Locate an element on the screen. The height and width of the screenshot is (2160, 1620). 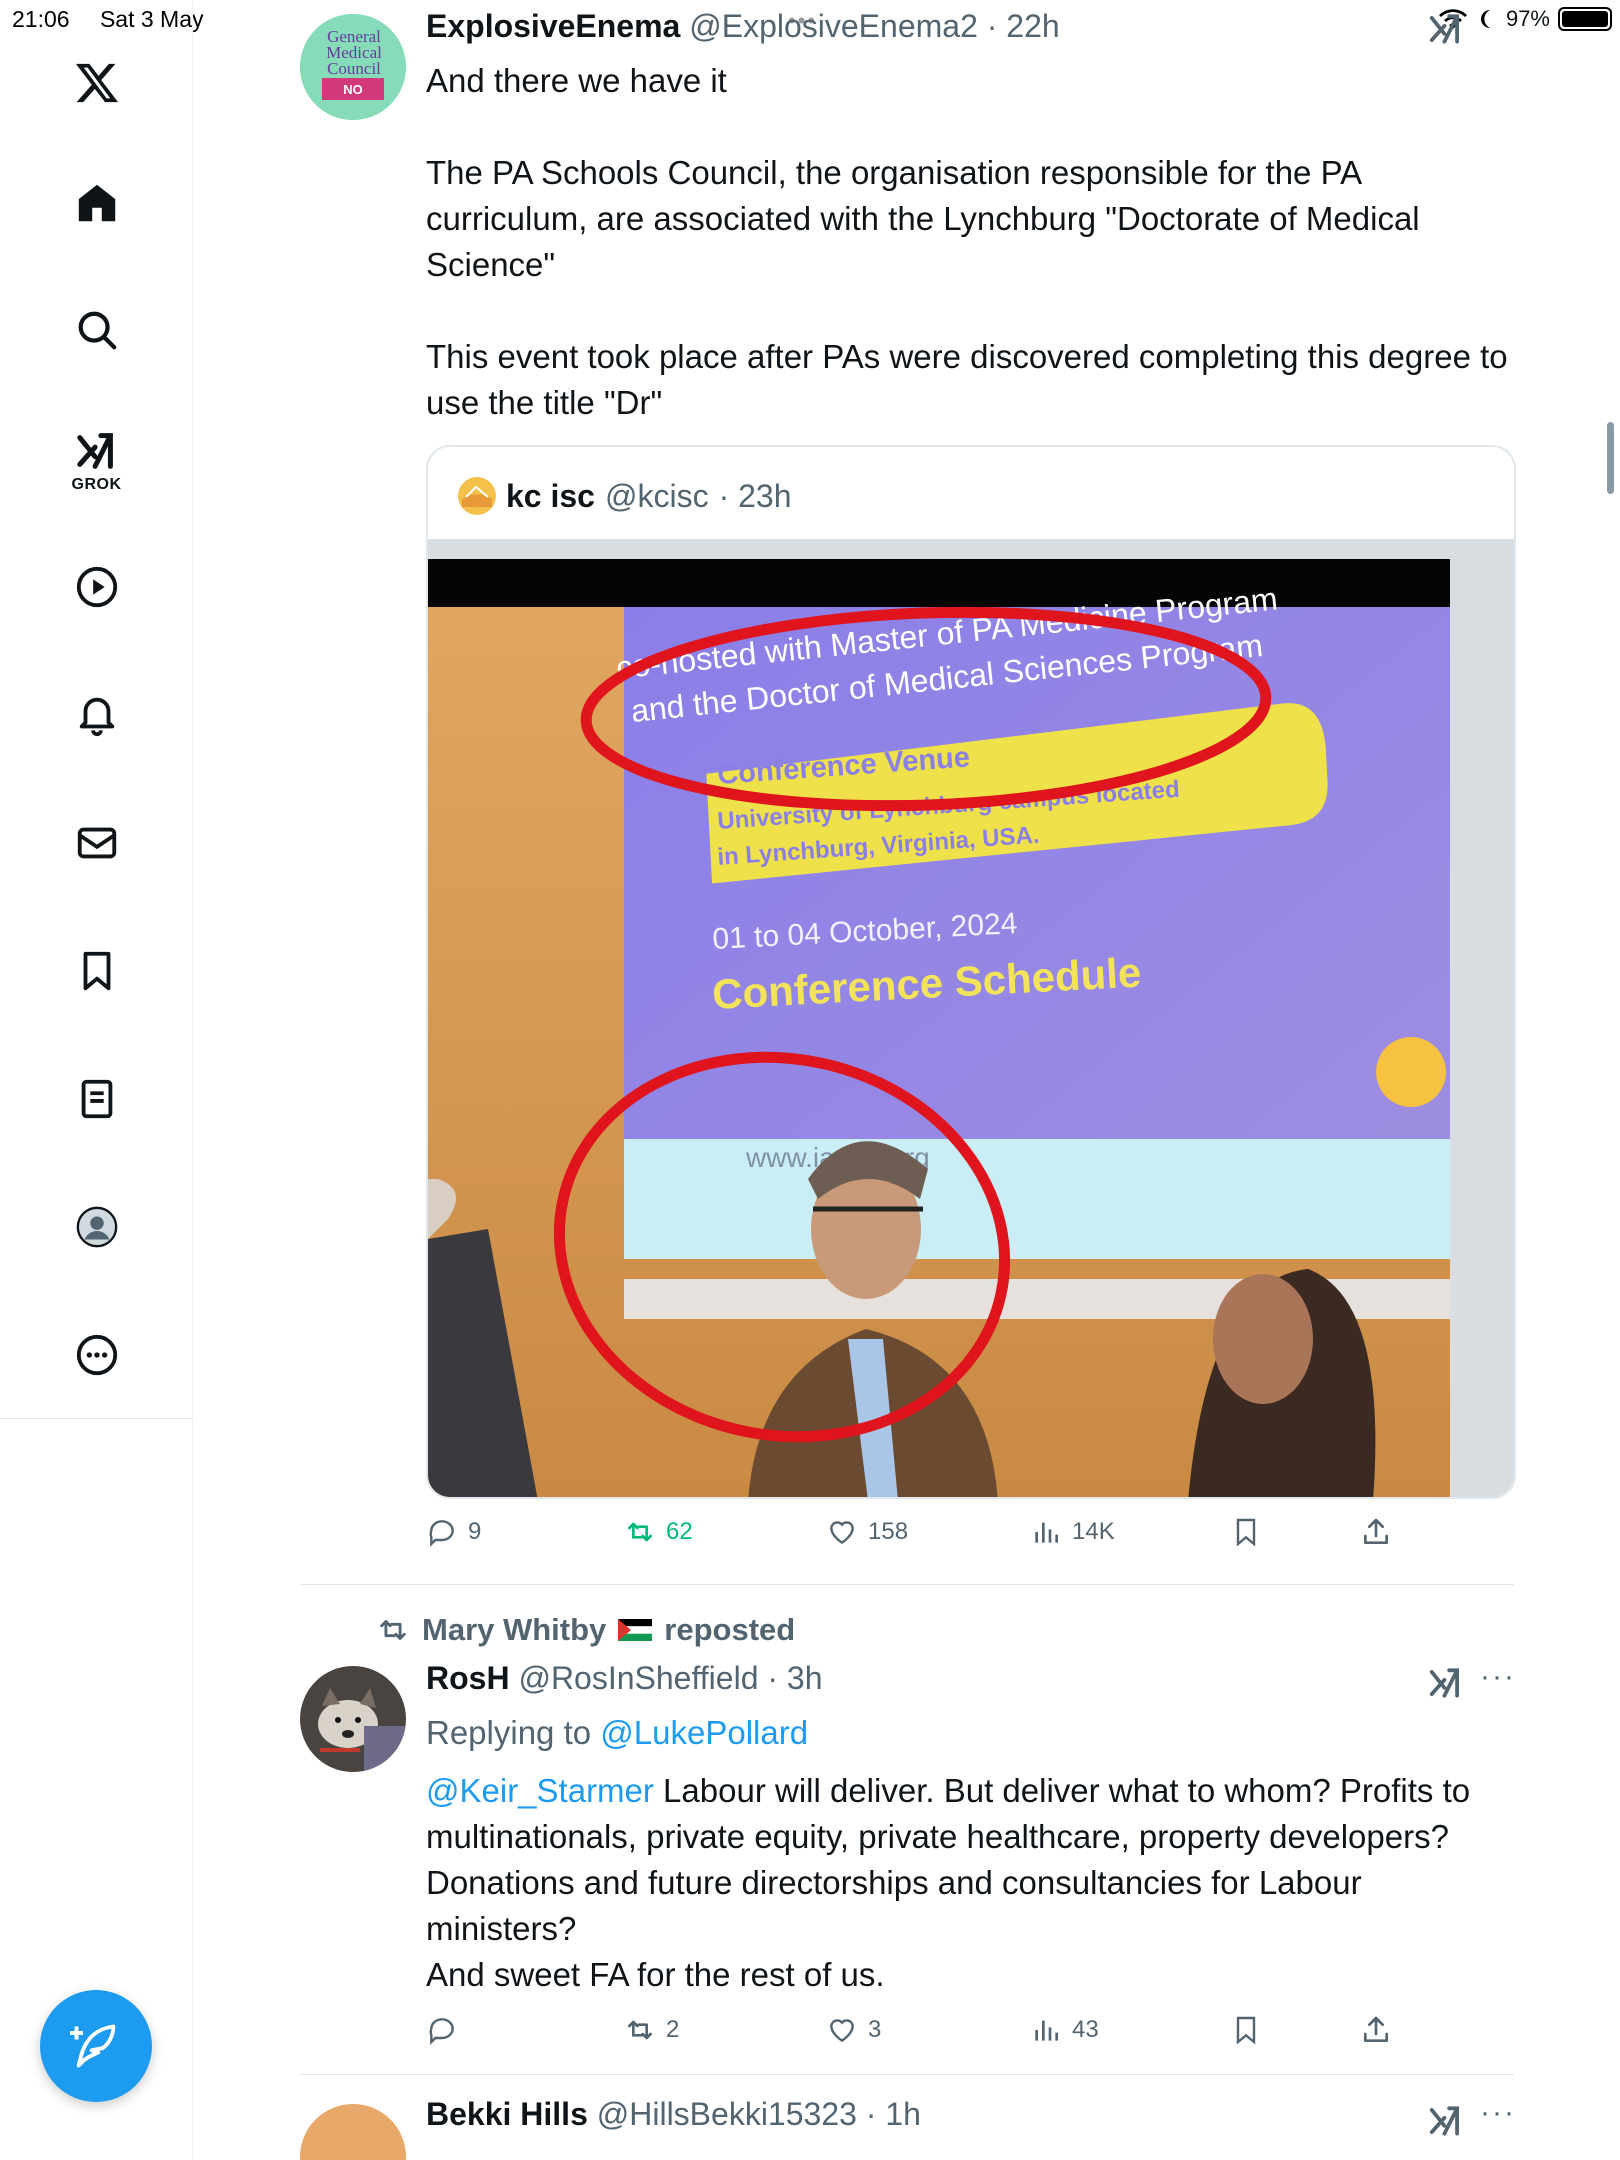
reply-count: 9 is located at coordinates (475, 1531).